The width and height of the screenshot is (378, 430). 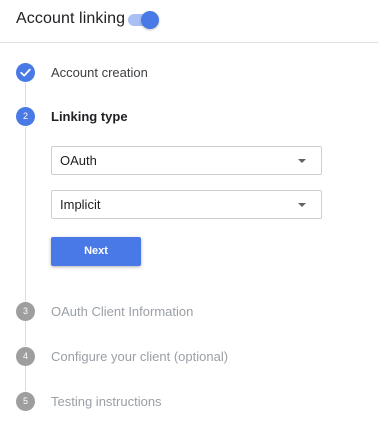 What do you see at coordinates (71, 18) in the screenshot?
I see `page-title: Account linking` at bounding box center [71, 18].